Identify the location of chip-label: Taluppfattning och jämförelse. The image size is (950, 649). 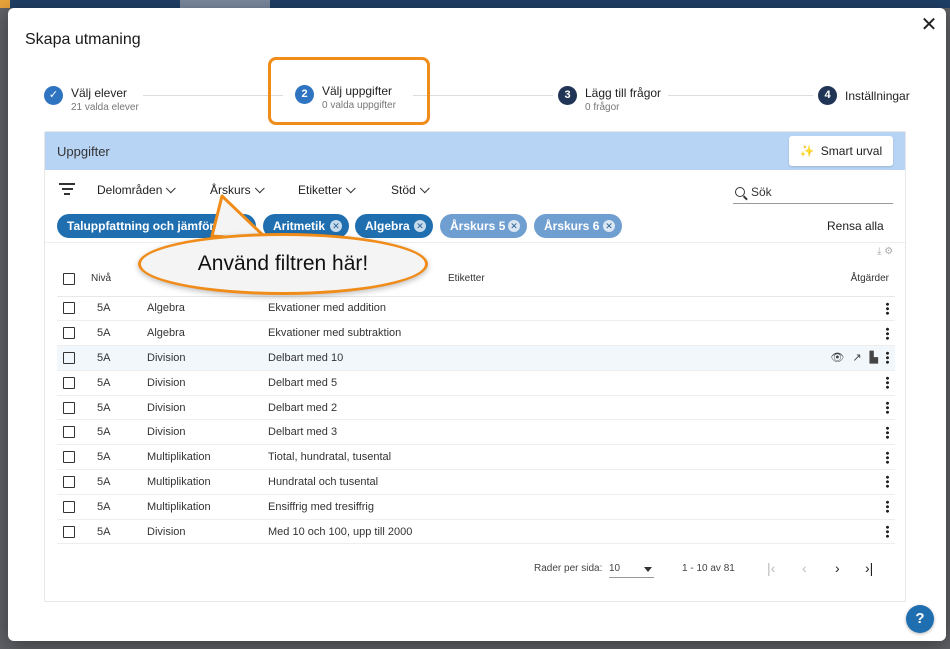
(152, 226).